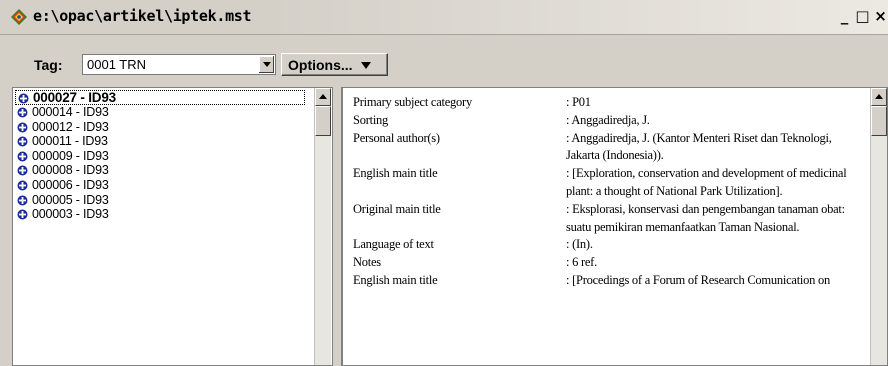 This screenshot has height=366, width=888. I want to click on list-item-label: 000012 - ID93, so click(70, 126).